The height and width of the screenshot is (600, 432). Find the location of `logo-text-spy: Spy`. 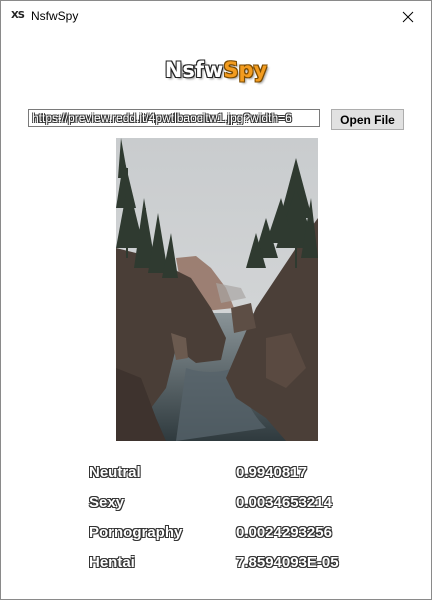

logo-text-spy: Spy is located at coordinates (245, 70).